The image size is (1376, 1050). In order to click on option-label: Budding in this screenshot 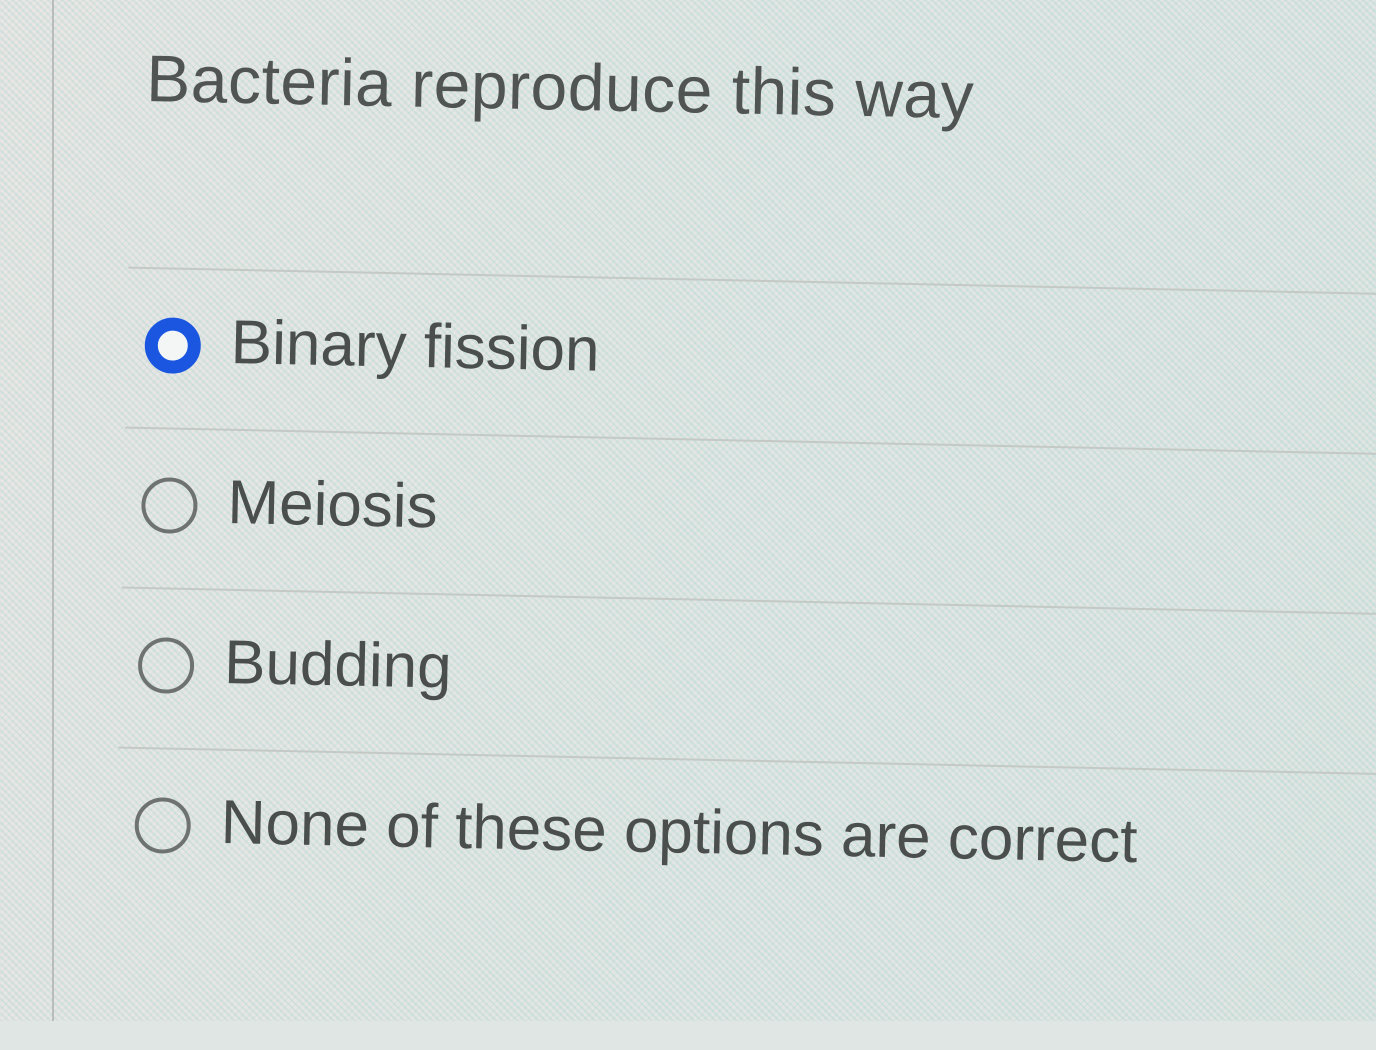, I will do `click(338, 664)`.